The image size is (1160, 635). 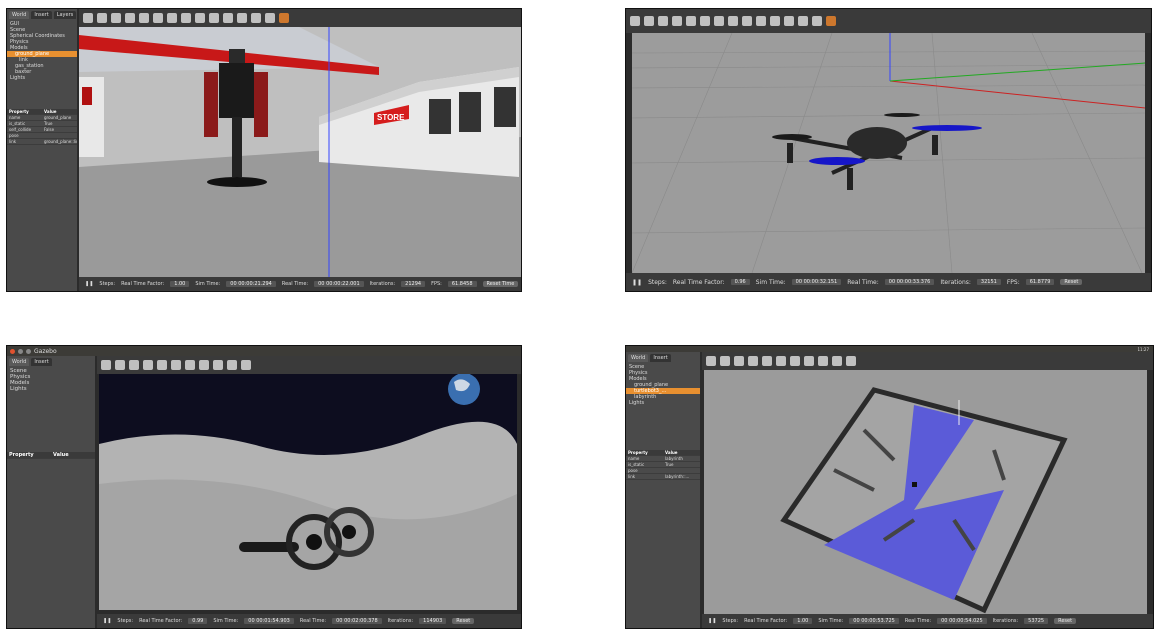 What do you see at coordinates (914, 484) in the screenshot?
I see `turtlebot-model` at bounding box center [914, 484].